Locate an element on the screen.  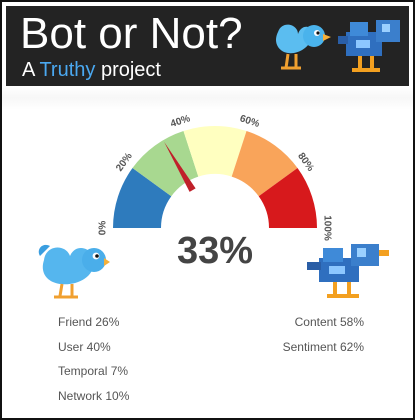
gauge-tick-label: 40% is located at coordinates (180, 121).